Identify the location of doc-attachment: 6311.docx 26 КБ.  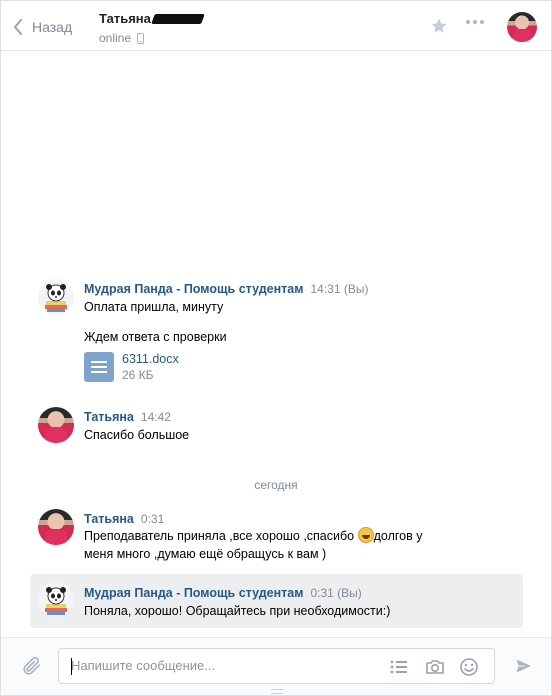
(131, 367).